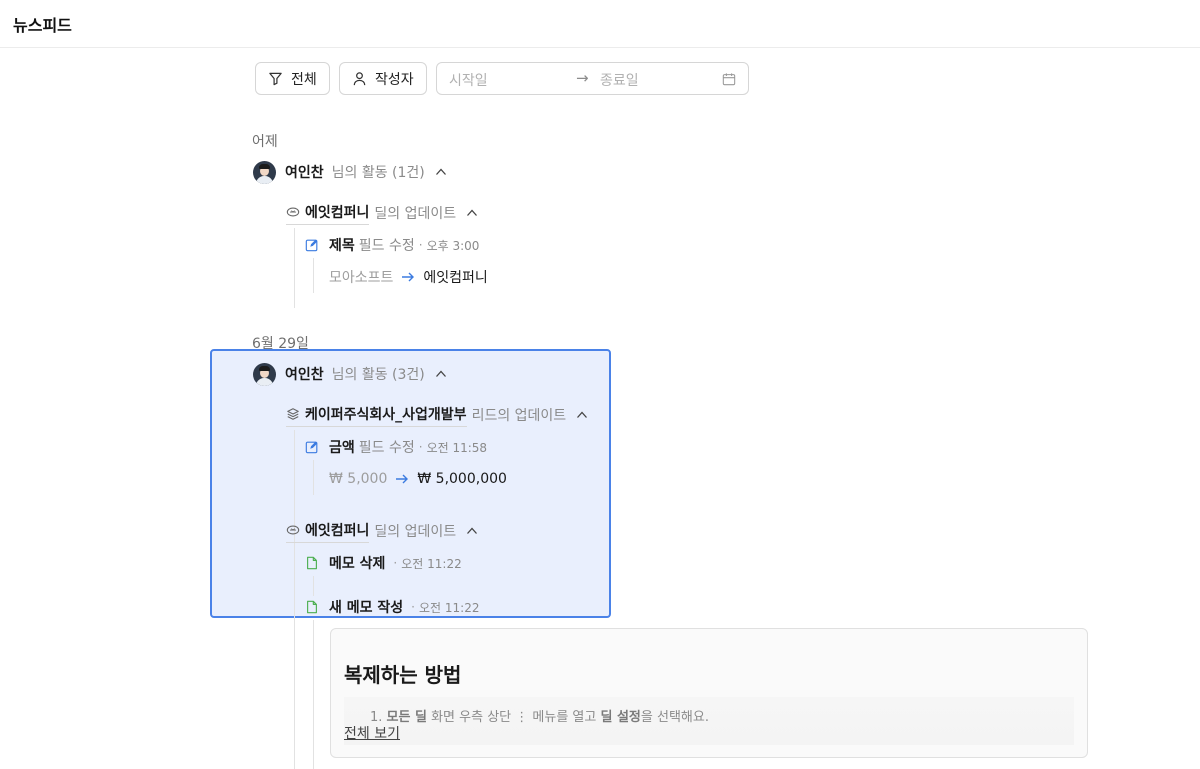 The height and width of the screenshot is (769, 1200). Describe the element at coordinates (366, 608) in the screenshot. I see `activity-name: 새 메모 작성` at that location.